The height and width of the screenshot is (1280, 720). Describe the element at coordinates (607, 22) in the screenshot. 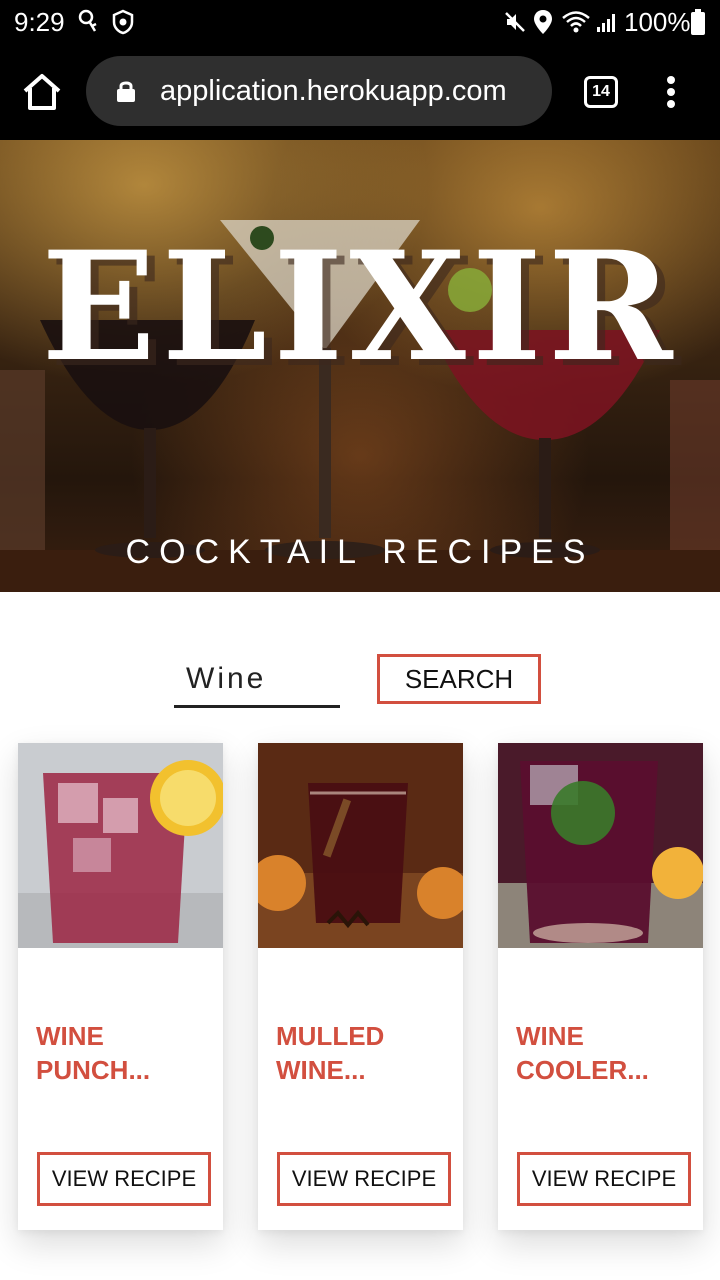

I see `signal-icon` at that location.